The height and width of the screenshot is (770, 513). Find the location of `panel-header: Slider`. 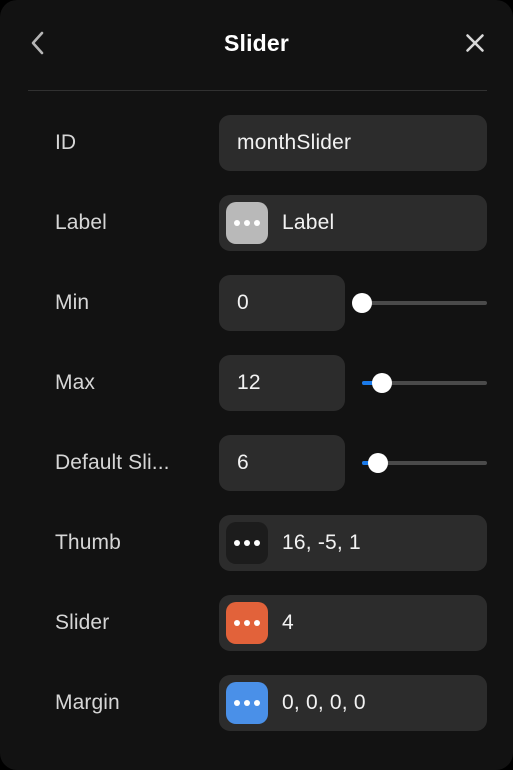

panel-header: Slider is located at coordinates (256, 43).